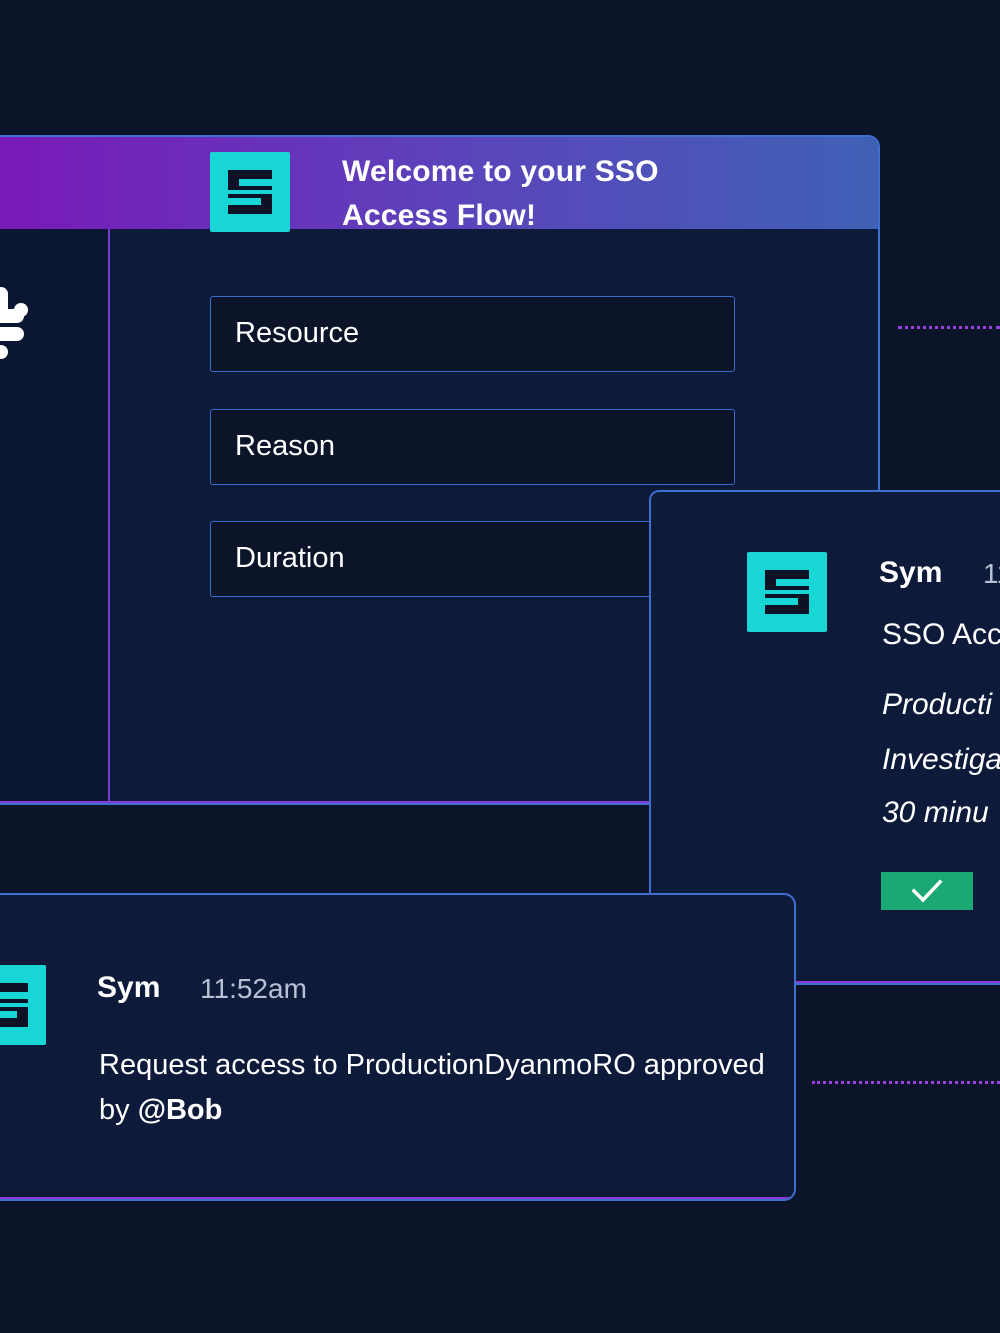  I want to click on approval-reason-value: Investiga, so click(941, 759).